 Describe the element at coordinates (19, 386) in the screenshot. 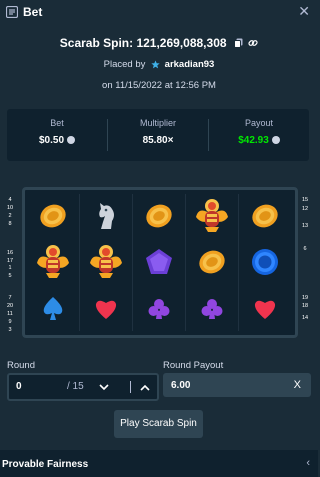

I see `round-value: 0` at that location.